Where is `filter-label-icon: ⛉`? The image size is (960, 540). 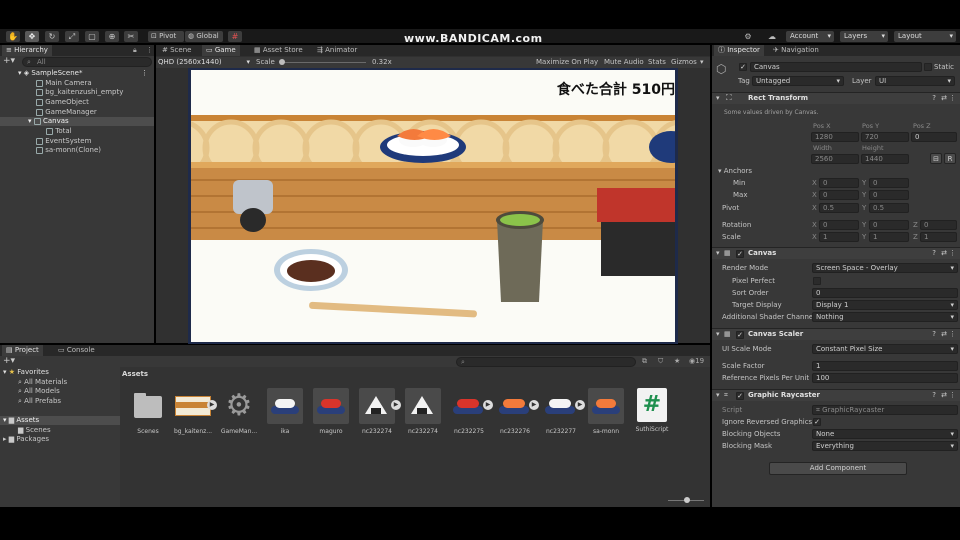 filter-label-icon: ⛉ is located at coordinates (660, 361).